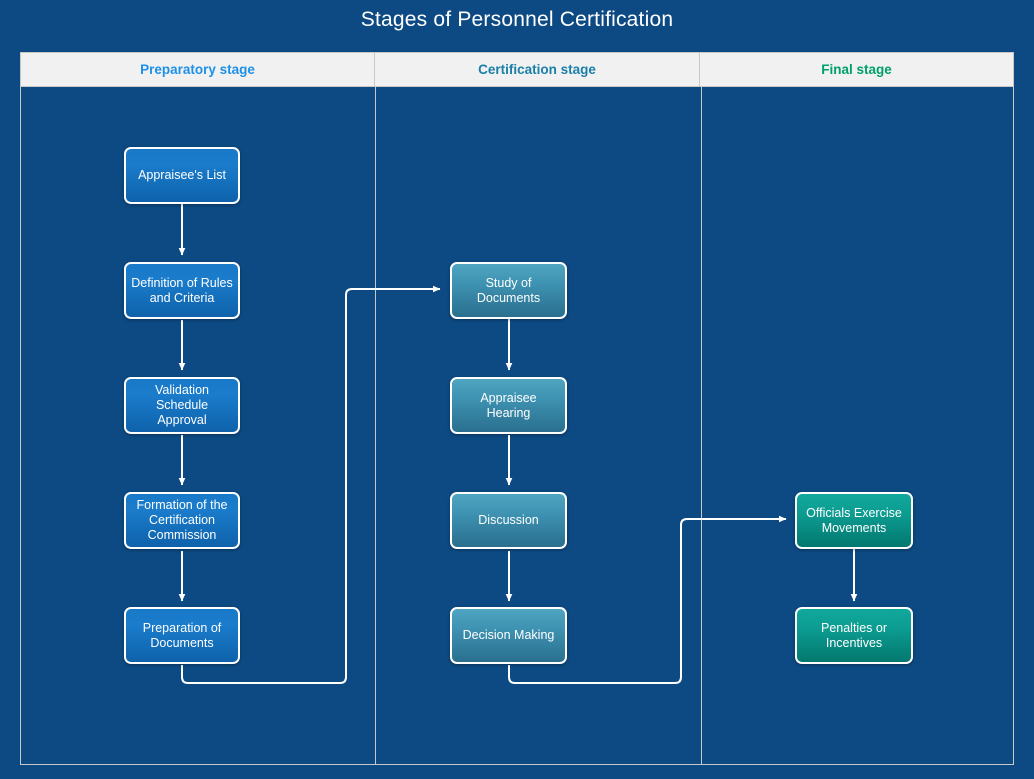 The width and height of the screenshot is (1034, 779). I want to click on stage-header-preparatory: Preparatory stage, so click(198, 69).